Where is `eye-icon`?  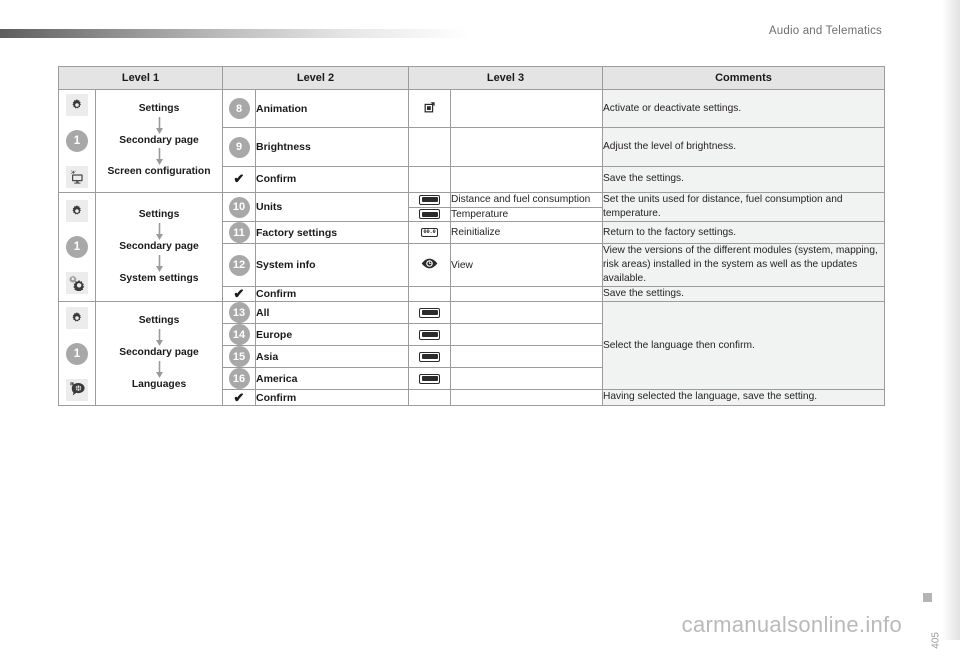 eye-icon is located at coordinates (429, 265).